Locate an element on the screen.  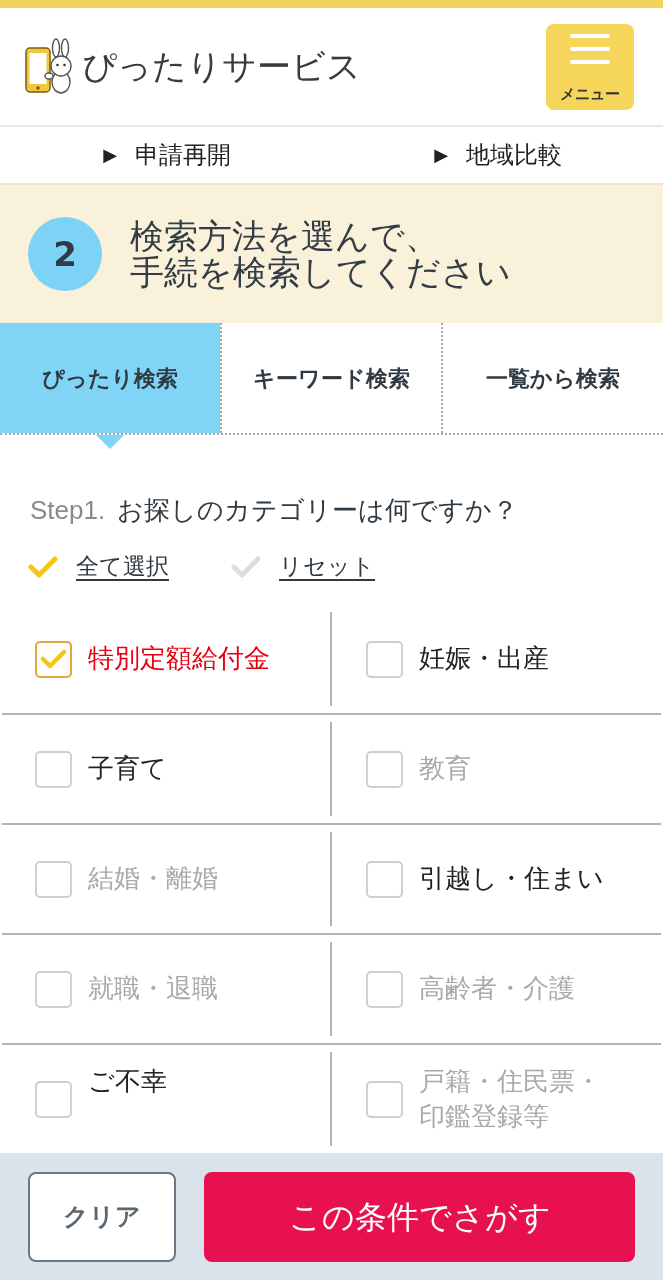
step-label: Step1. is located at coordinates (68, 510).